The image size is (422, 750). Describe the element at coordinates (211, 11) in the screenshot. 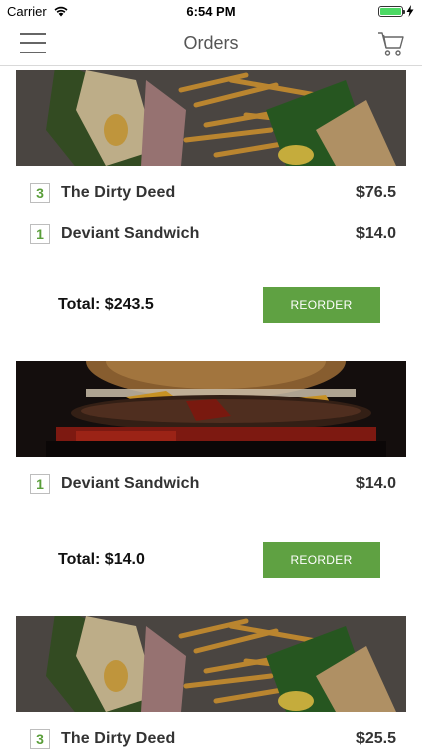

I see `status-bar: Carrier 6:54 PM` at that location.